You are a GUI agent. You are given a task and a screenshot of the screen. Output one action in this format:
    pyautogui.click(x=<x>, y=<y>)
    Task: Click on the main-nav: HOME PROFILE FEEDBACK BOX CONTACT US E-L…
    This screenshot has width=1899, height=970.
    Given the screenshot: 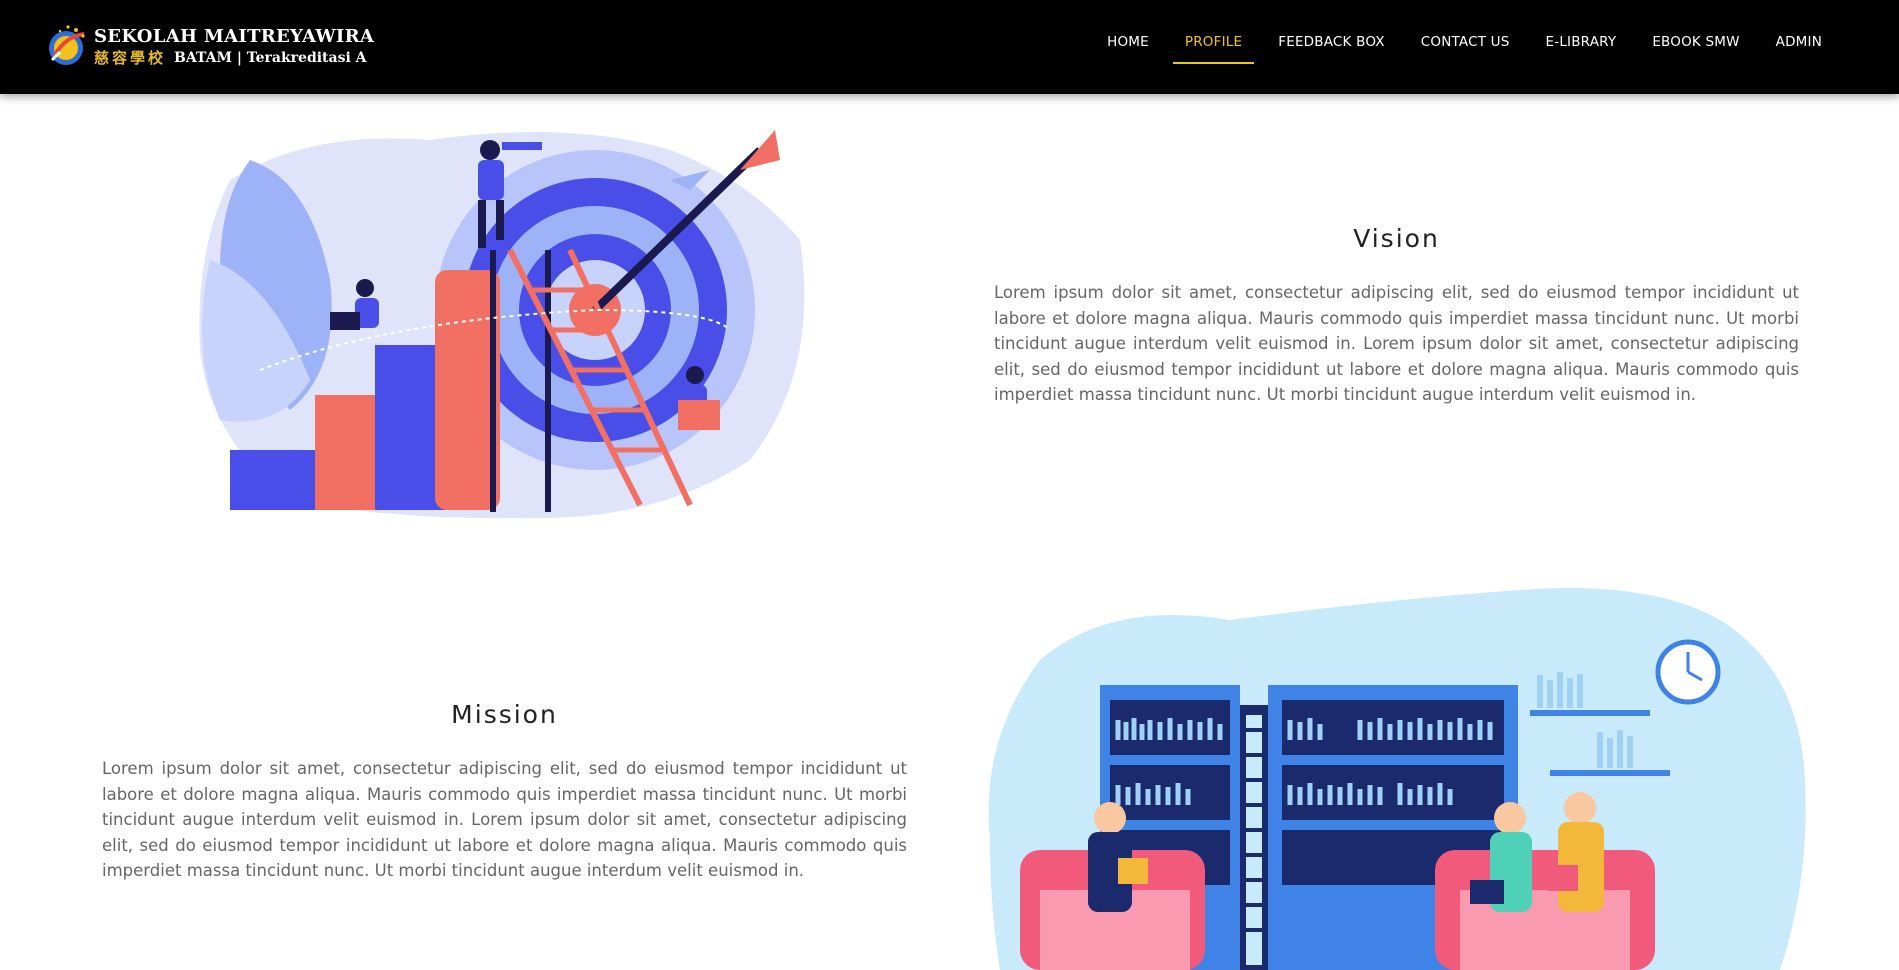 What is the action you would take?
    pyautogui.click(x=1464, y=44)
    